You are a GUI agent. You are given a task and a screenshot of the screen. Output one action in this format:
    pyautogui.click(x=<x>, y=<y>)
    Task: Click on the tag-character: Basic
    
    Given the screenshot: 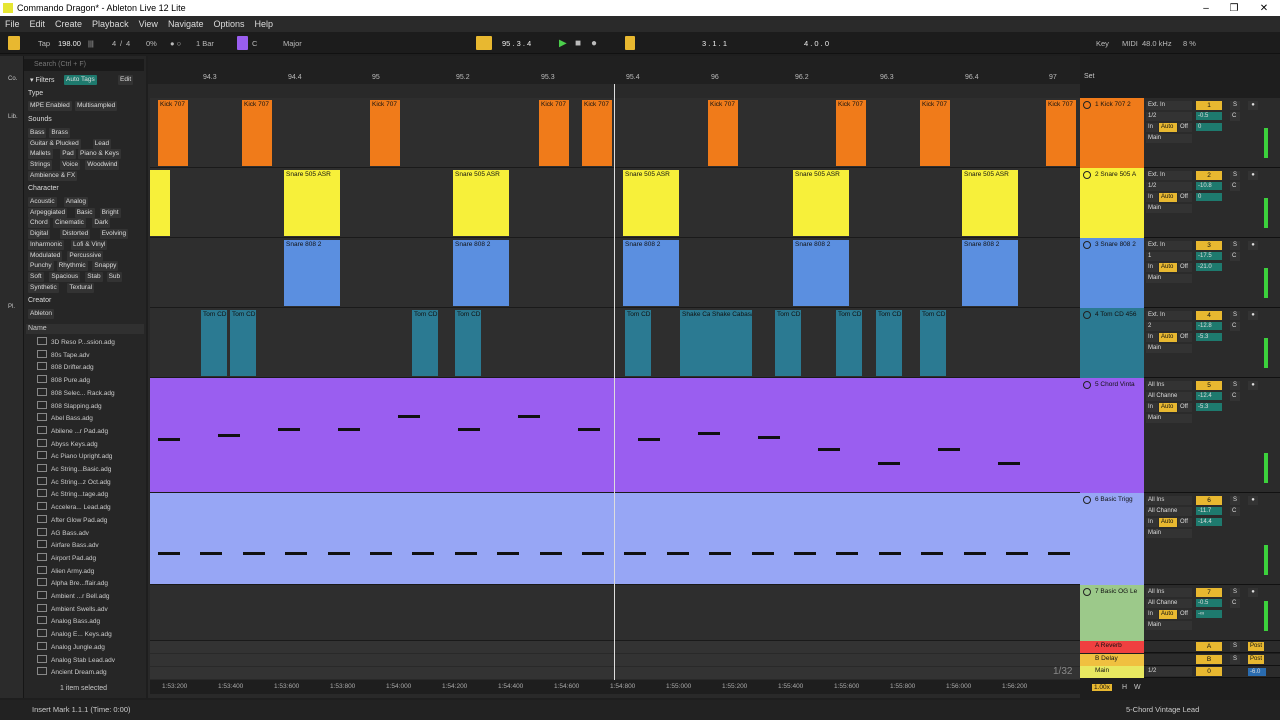 What is the action you would take?
    pyautogui.click(x=84, y=212)
    